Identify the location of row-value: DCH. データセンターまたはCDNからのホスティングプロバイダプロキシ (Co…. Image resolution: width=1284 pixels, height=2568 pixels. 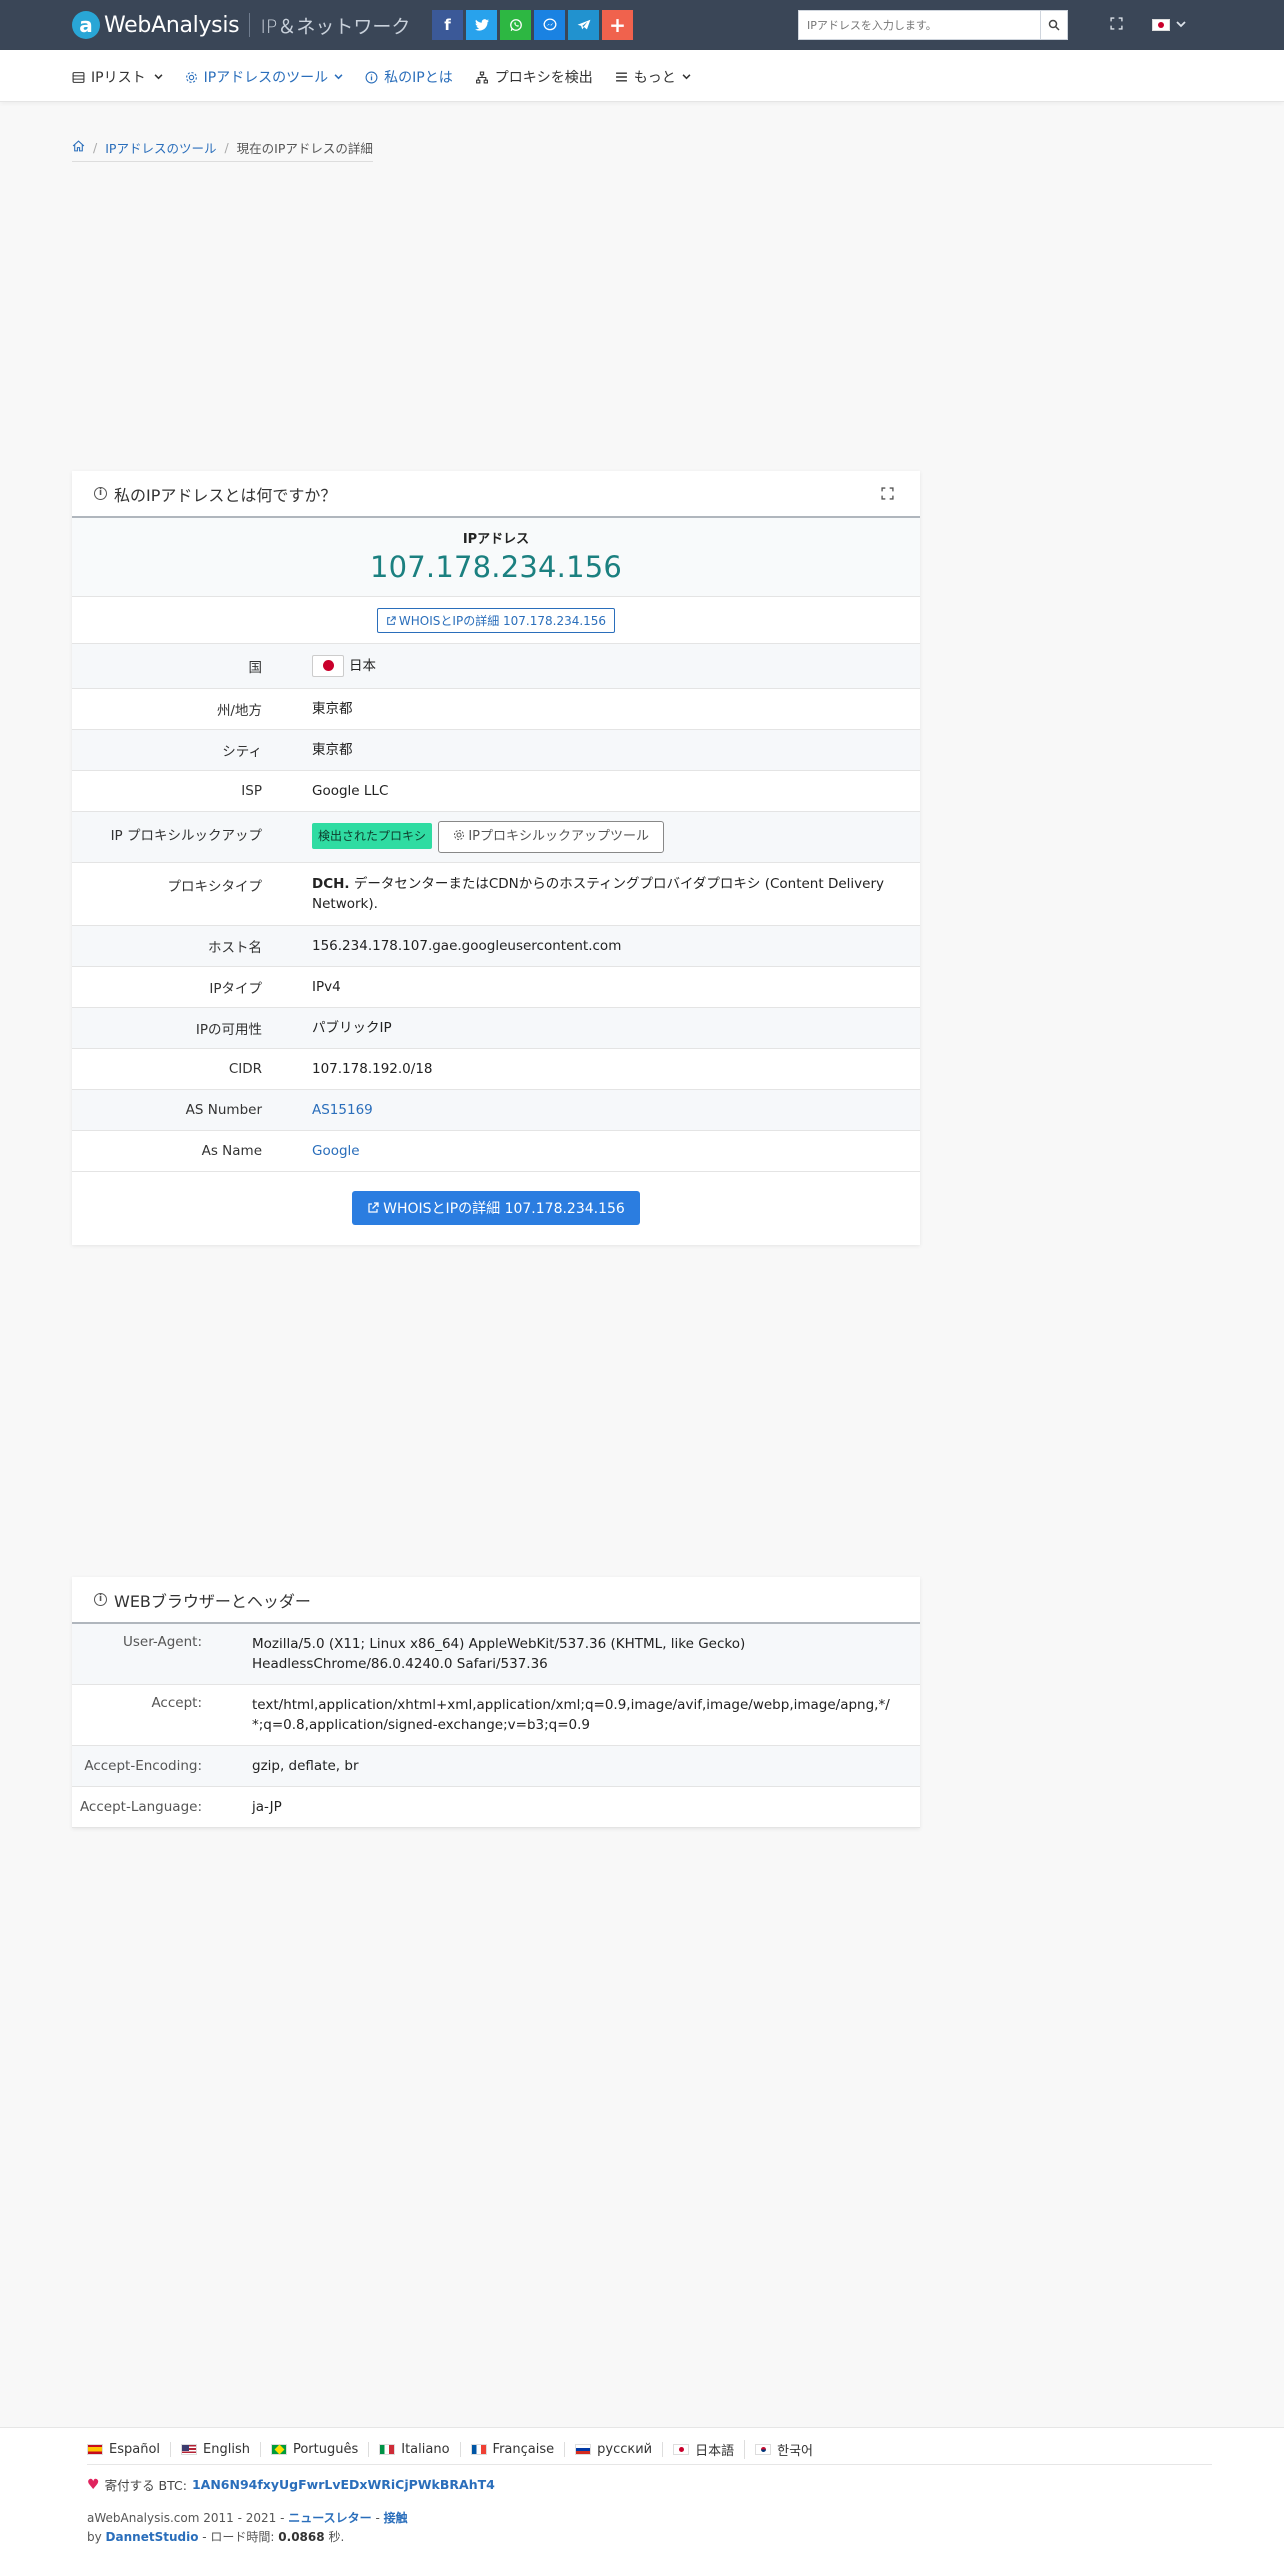
(616, 894).